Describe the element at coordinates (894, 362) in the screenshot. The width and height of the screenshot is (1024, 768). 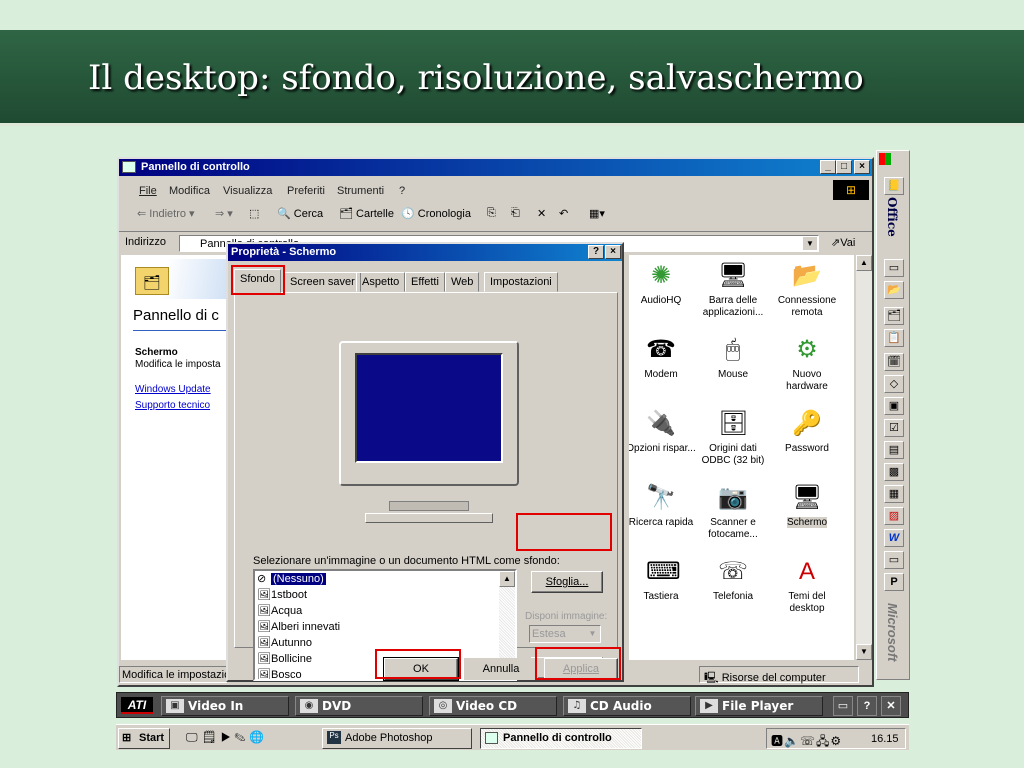
I see `office-app-icon: 🗓` at that location.